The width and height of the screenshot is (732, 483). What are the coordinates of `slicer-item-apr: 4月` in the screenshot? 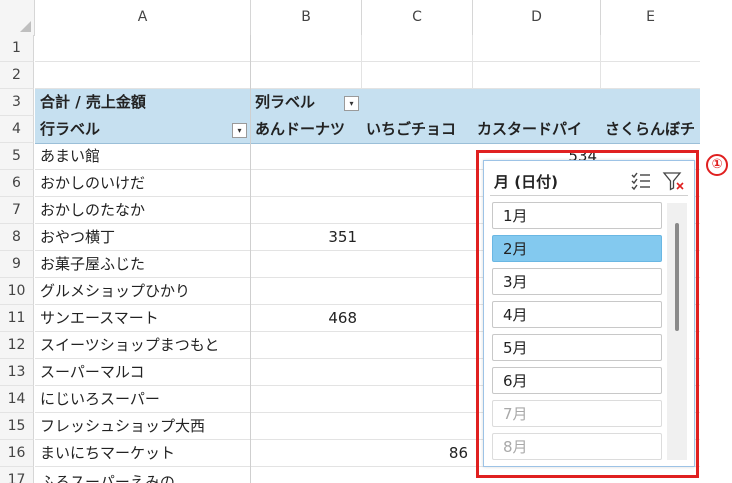 It's located at (577, 314).